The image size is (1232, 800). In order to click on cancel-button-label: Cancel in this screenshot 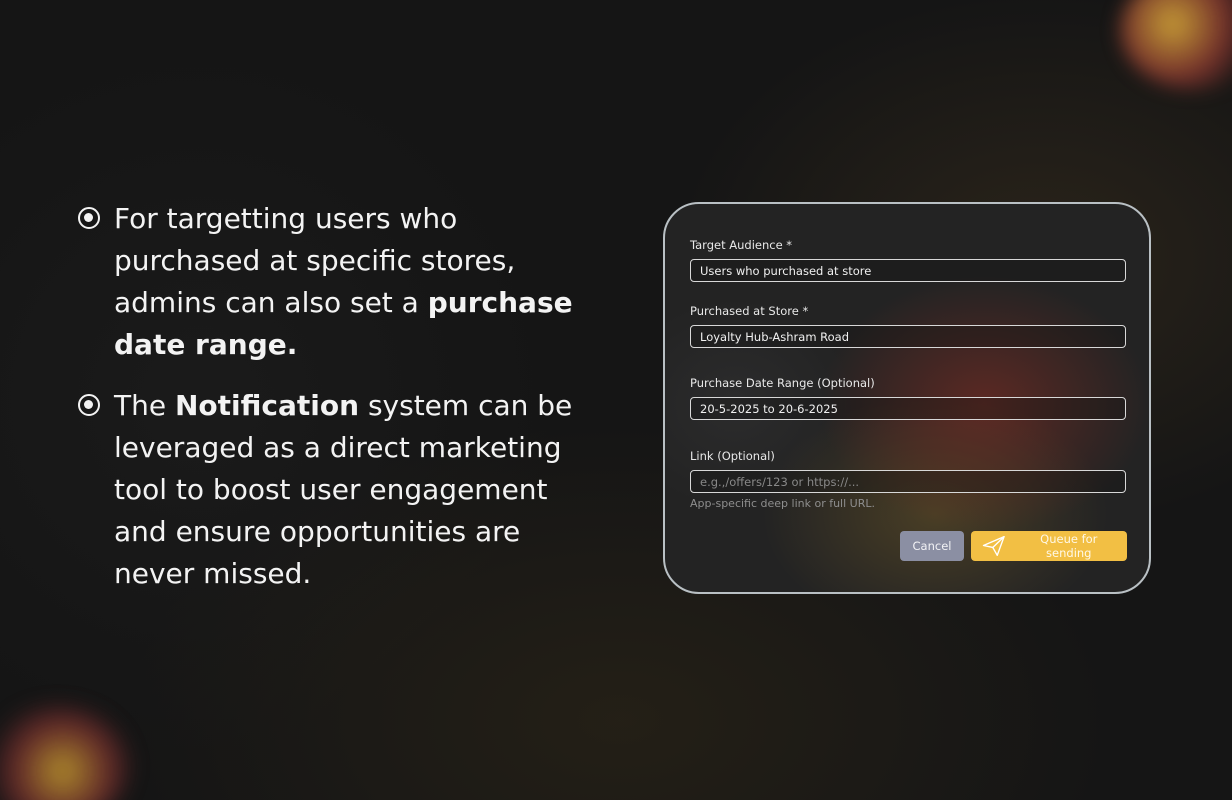, I will do `click(932, 546)`.